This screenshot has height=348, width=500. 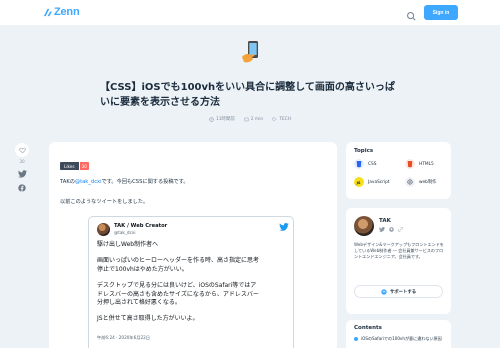 What do you see at coordinates (177, 286) in the screenshot?
I see `tweet-line: デスクトップで見る分には良いけど、iOSのSafari等ではア` at bounding box center [177, 286].